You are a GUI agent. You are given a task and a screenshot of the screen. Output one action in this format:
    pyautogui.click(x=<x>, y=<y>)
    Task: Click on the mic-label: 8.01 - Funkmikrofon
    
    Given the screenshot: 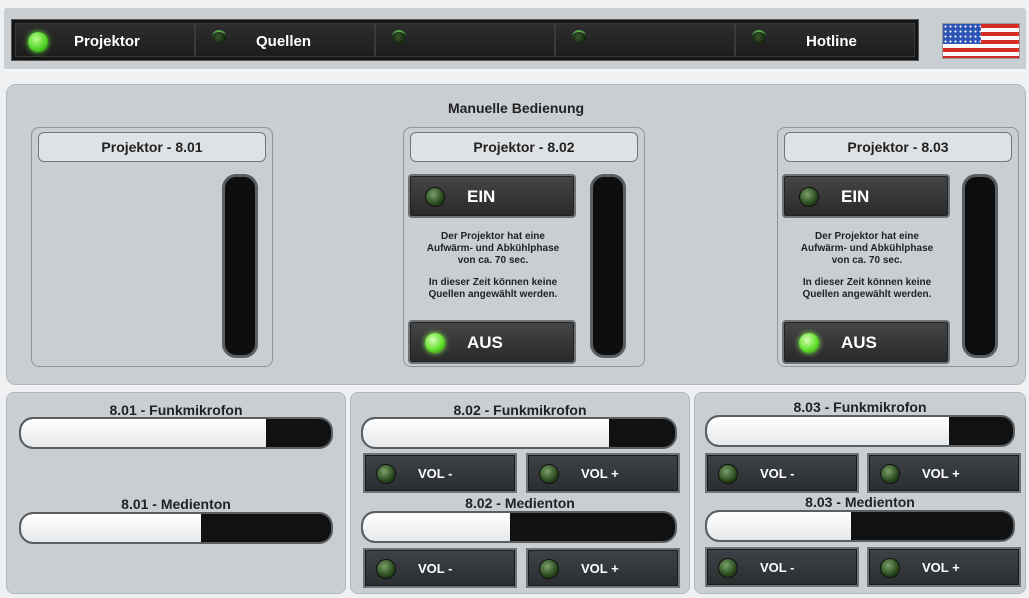 What is the action you would take?
    pyautogui.click(x=176, y=410)
    